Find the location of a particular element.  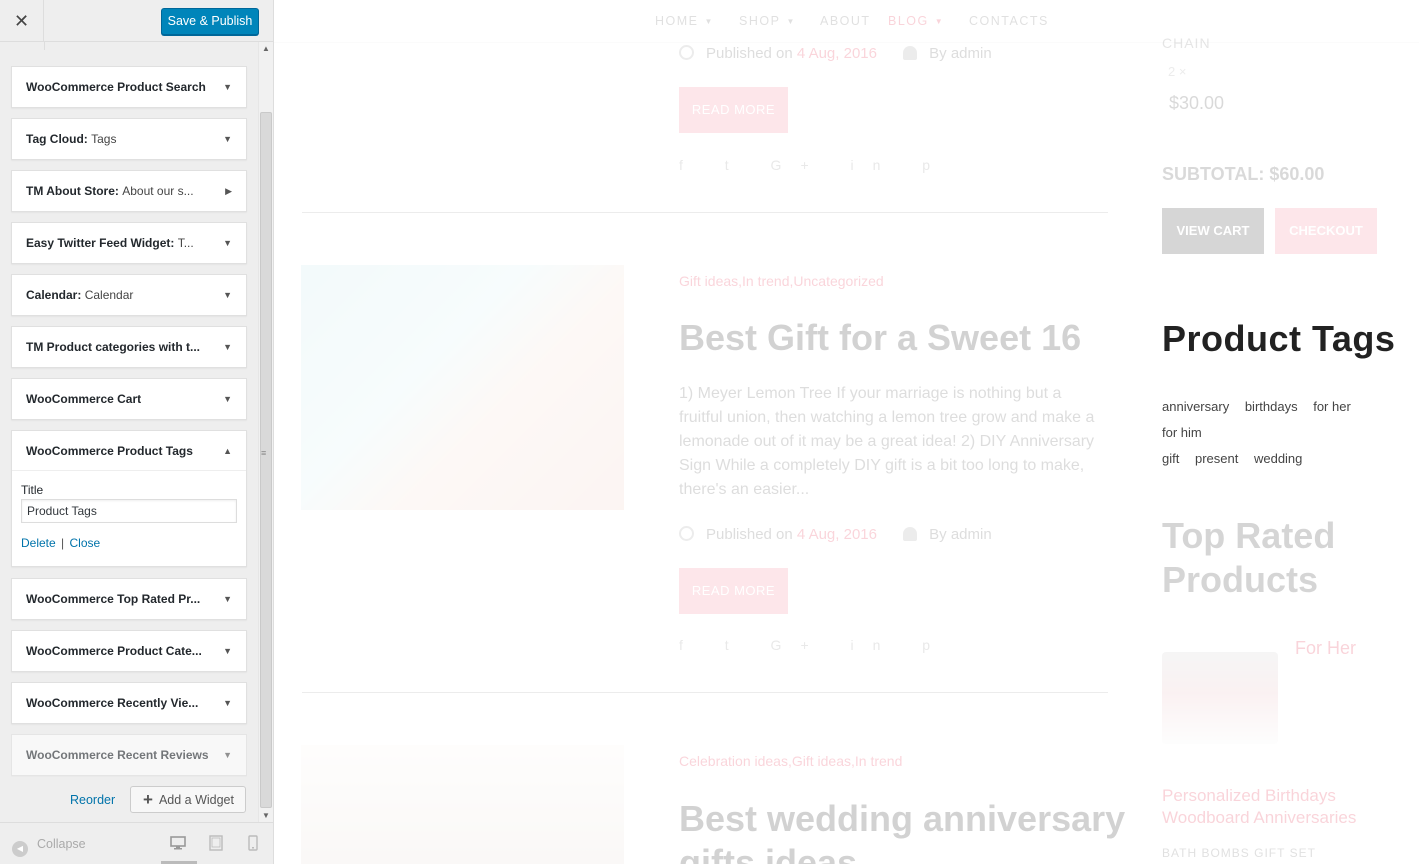

widget-title: Calendar is located at coordinates (80, 295).